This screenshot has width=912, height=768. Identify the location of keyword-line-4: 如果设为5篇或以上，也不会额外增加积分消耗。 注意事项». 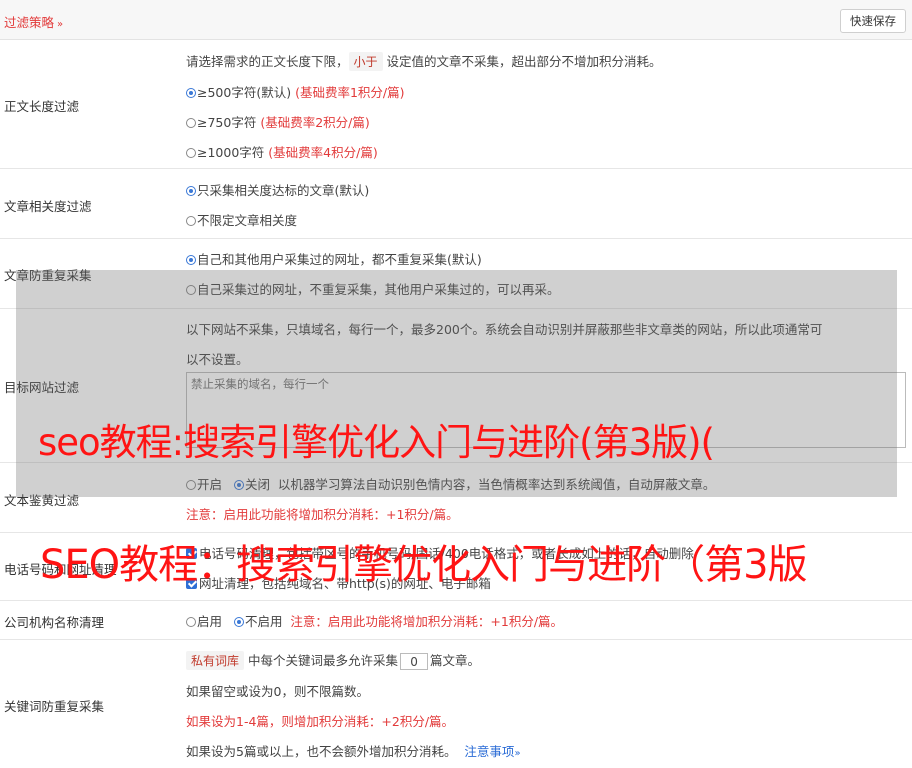
(353, 751).